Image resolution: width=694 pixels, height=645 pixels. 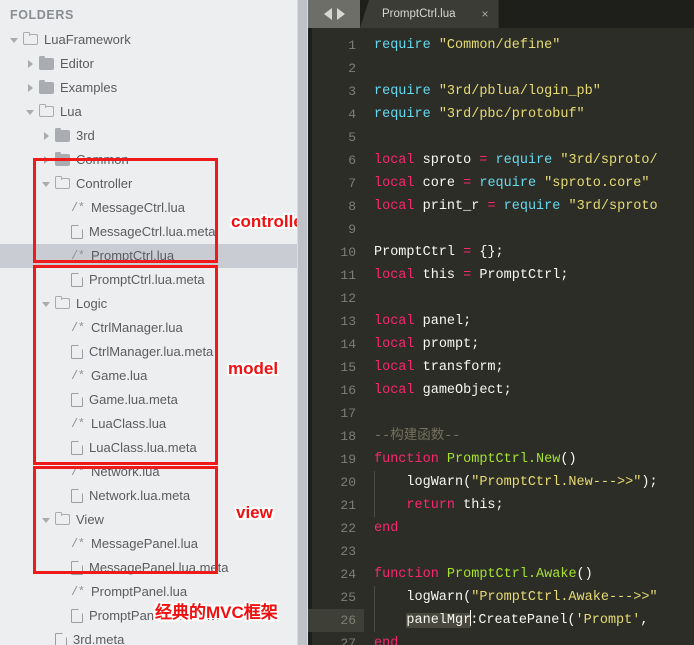 I want to click on code-line: --构建函数--, so click(x=417, y=436).